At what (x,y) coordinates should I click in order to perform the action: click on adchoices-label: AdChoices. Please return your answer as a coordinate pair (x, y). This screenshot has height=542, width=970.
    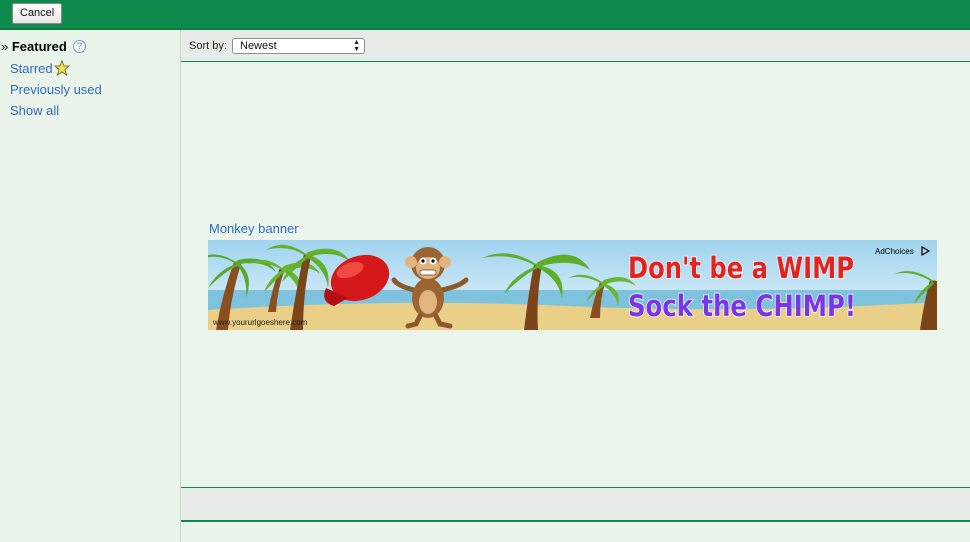
    Looking at the image, I should click on (894, 251).